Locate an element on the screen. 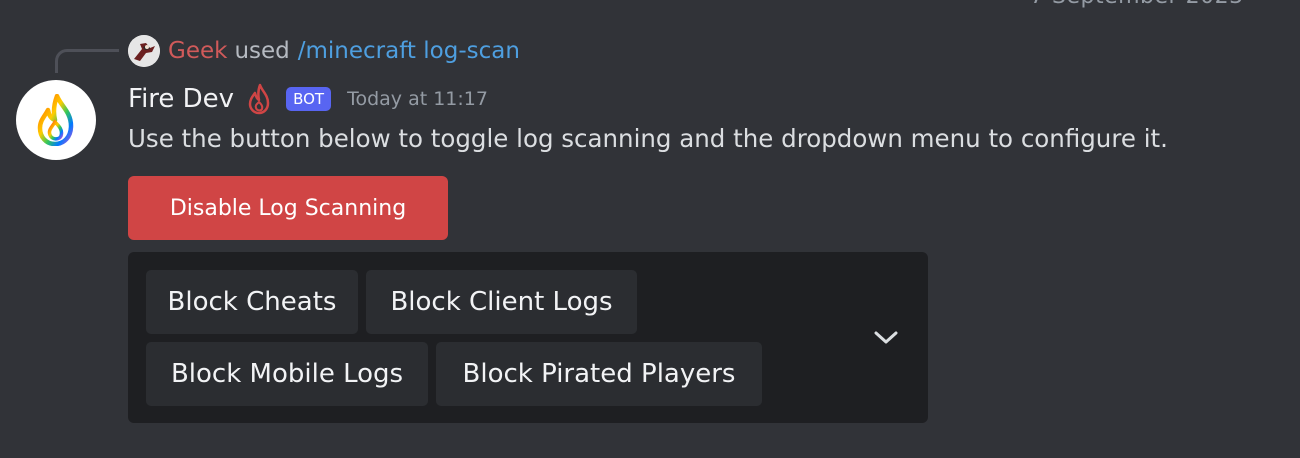 The height and width of the screenshot is (458, 1300). date-divider: 7 September 2023 is located at coordinates (1137, 4).